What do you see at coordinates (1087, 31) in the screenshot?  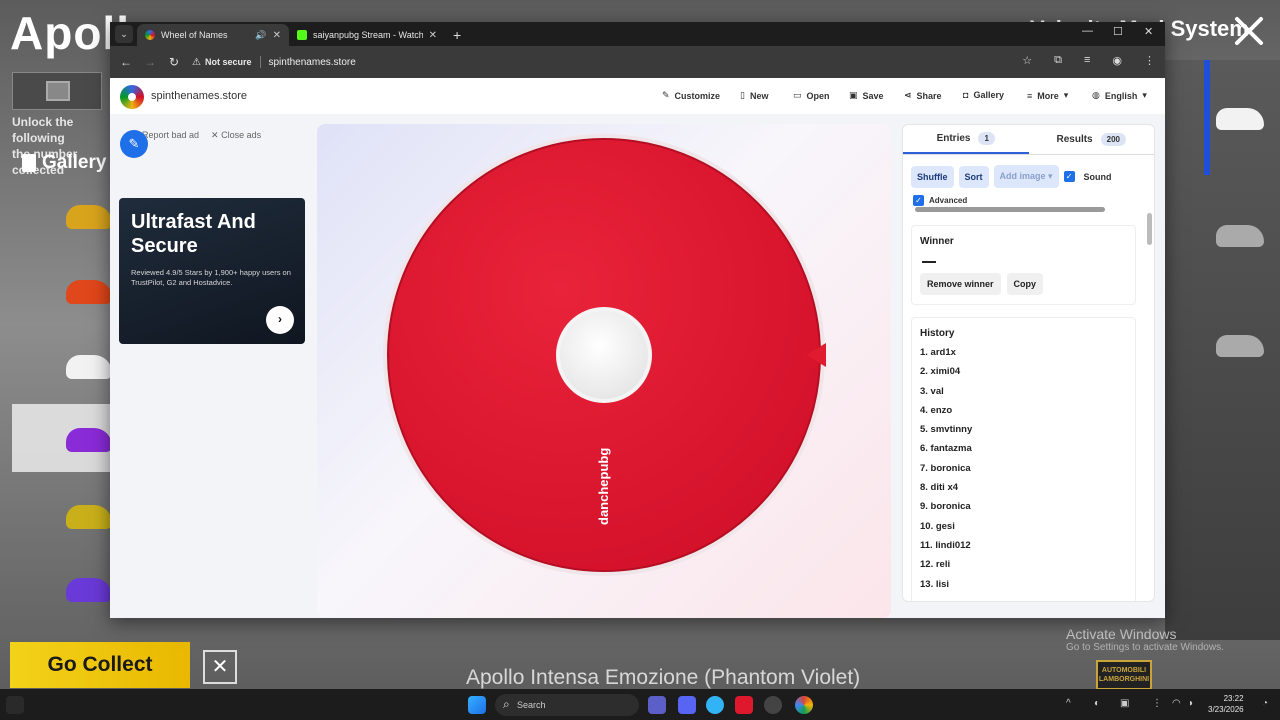 I see `minimize-icon: —` at bounding box center [1087, 31].